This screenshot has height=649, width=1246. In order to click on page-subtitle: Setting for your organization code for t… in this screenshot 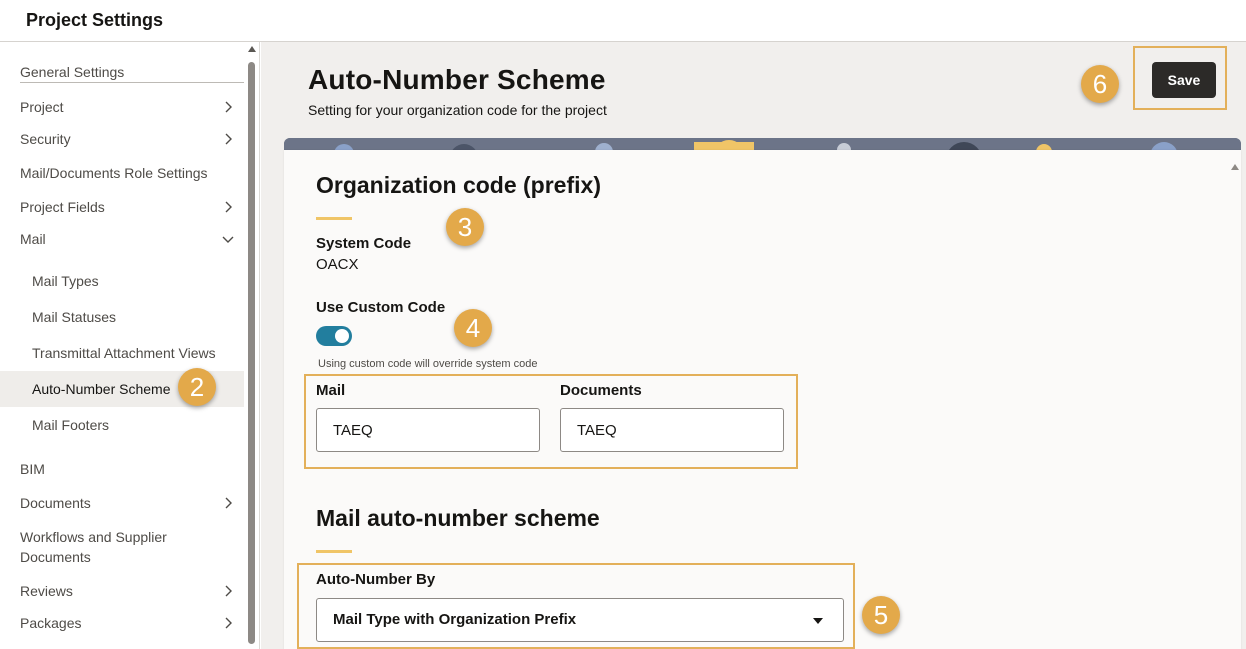, I will do `click(457, 110)`.